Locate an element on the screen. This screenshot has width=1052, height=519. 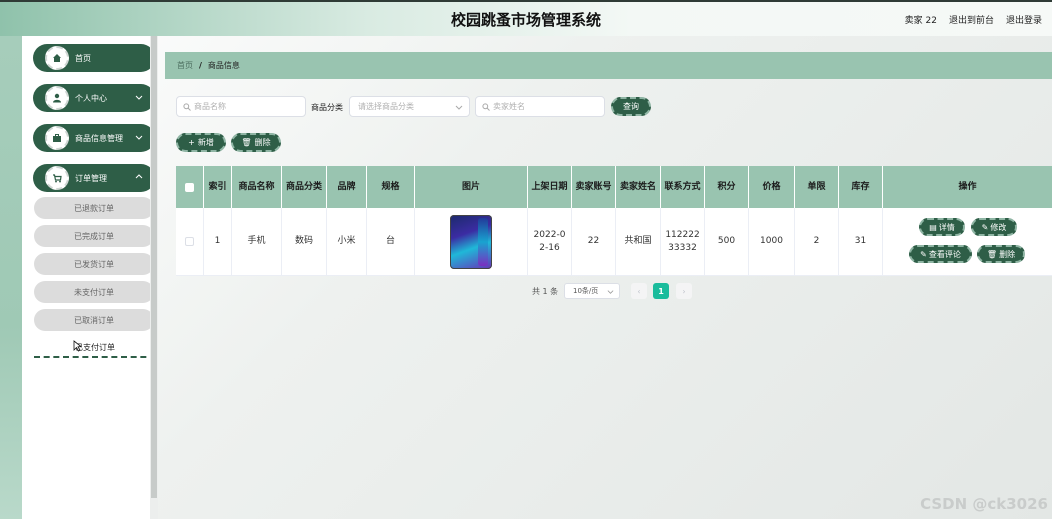
header-contact: 联系方式 is located at coordinates (683, 187).